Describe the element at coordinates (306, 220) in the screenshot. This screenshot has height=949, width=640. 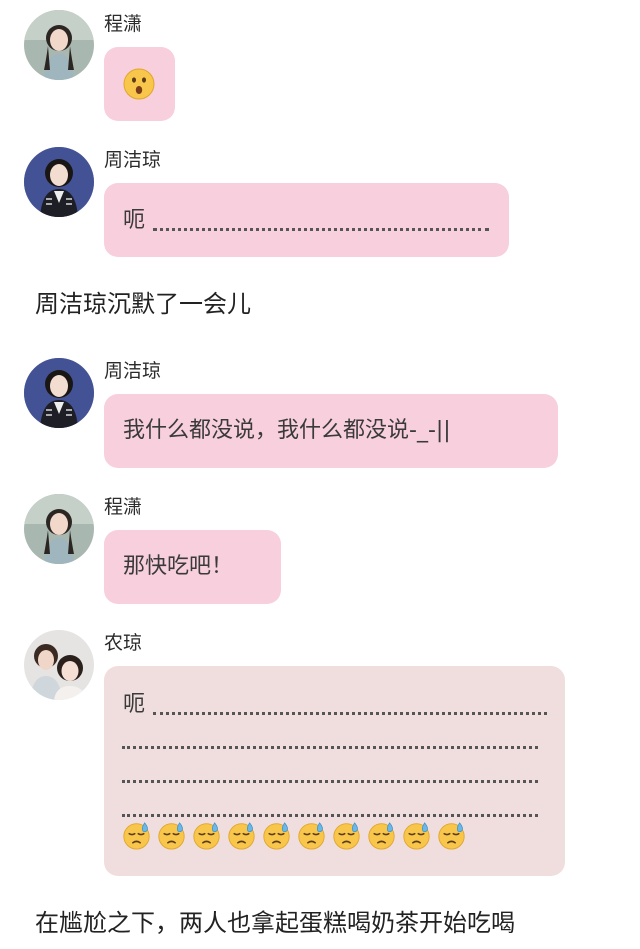
I see `message-bubble: 呃` at that location.